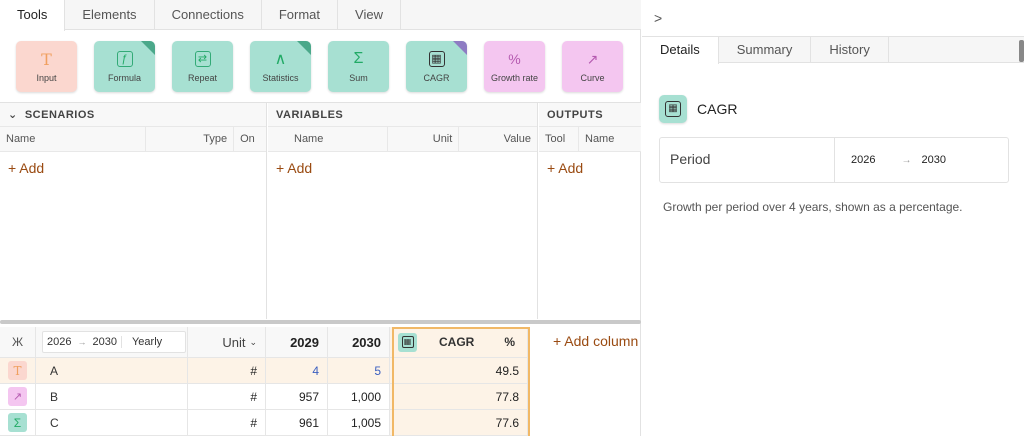  Describe the element at coordinates (359, 371) in the screenshot. I see `cell-value: 5` at that location.